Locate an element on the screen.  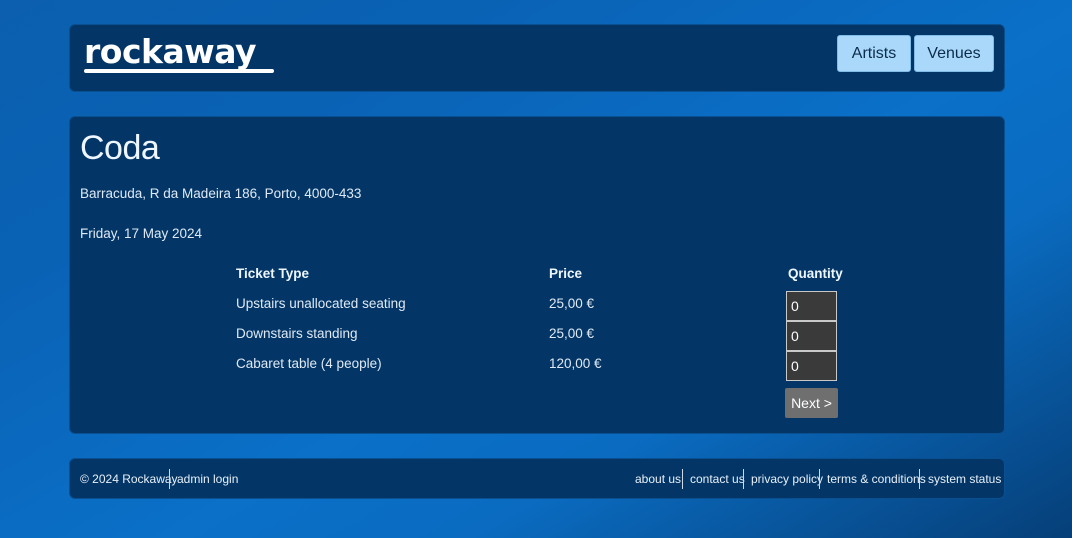
site-header: rockaway Artists Venues is located at coordinates (537, 58).